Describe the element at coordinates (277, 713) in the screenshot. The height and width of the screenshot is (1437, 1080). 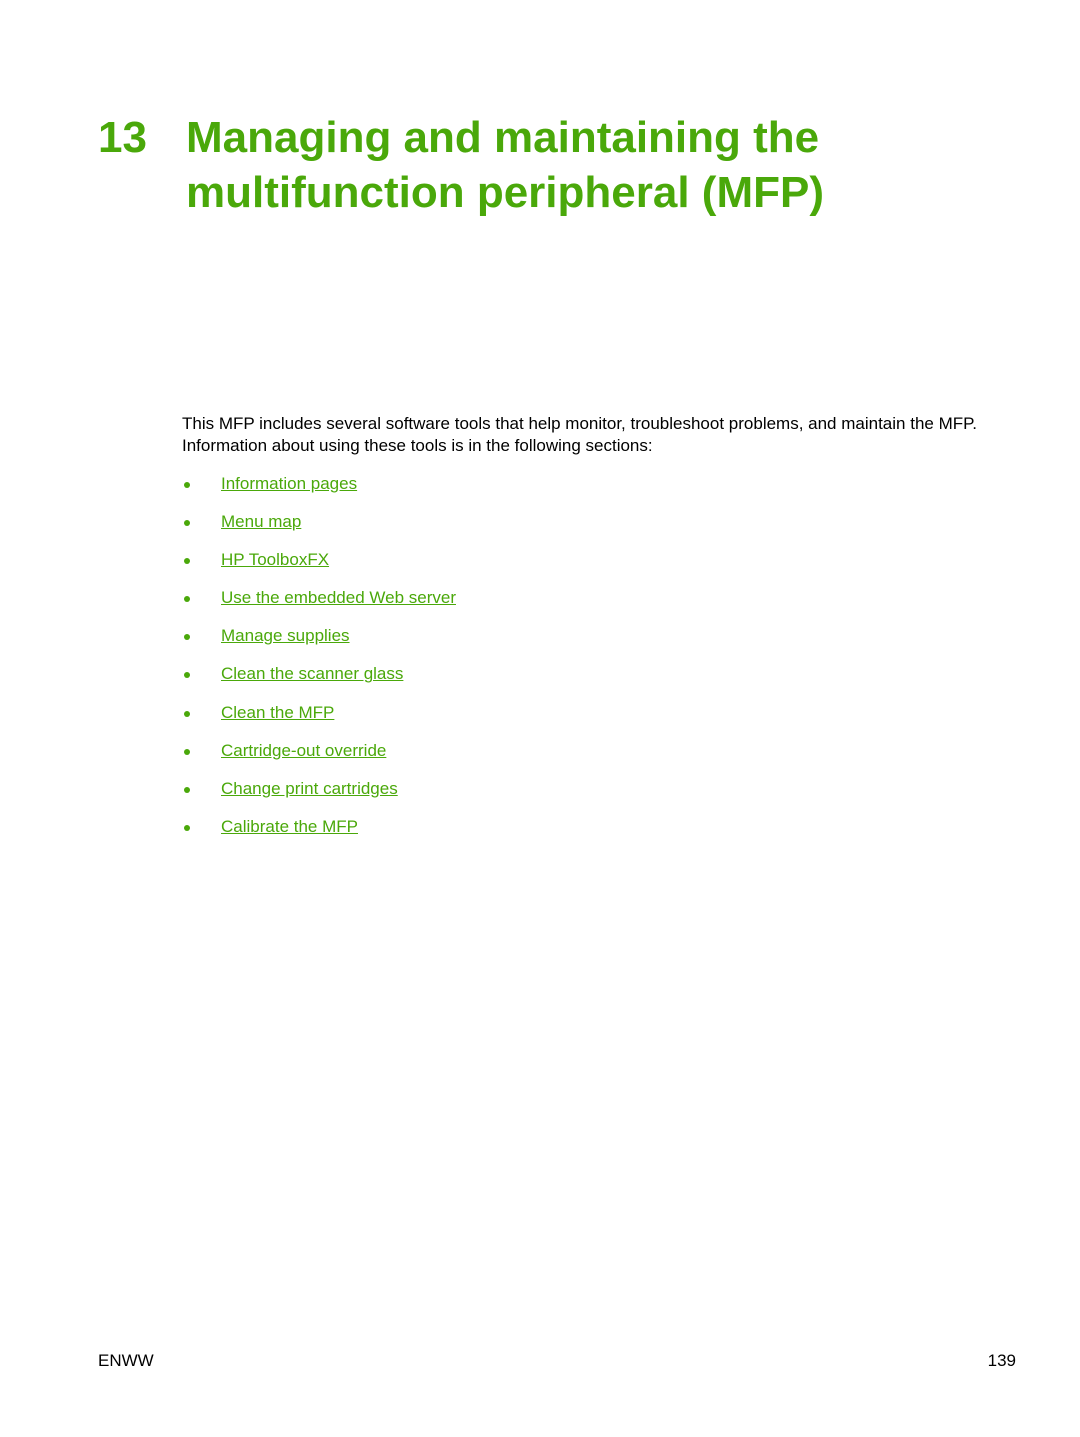
I see `link-clean-the-mfp: Clean the MFP` at that location.